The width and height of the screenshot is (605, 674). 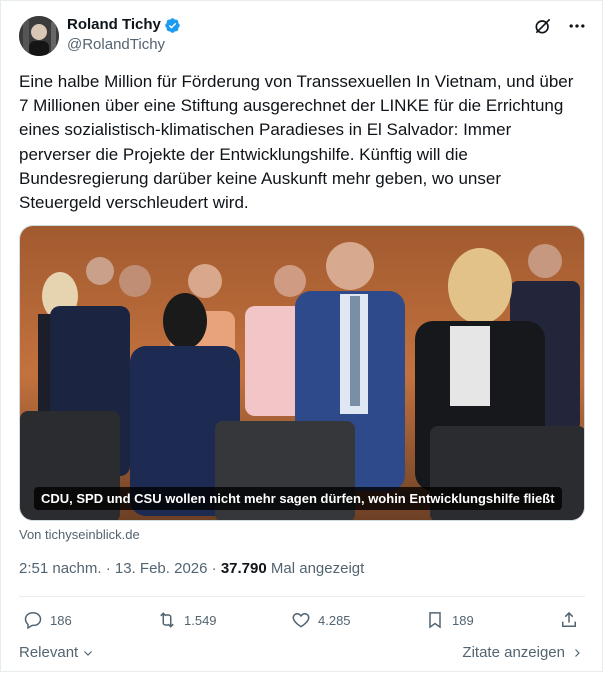 What do you see at coordinates (577, 652) in the screenshot?
I see `chevron-right-icon` at bounding box center [577, 652].